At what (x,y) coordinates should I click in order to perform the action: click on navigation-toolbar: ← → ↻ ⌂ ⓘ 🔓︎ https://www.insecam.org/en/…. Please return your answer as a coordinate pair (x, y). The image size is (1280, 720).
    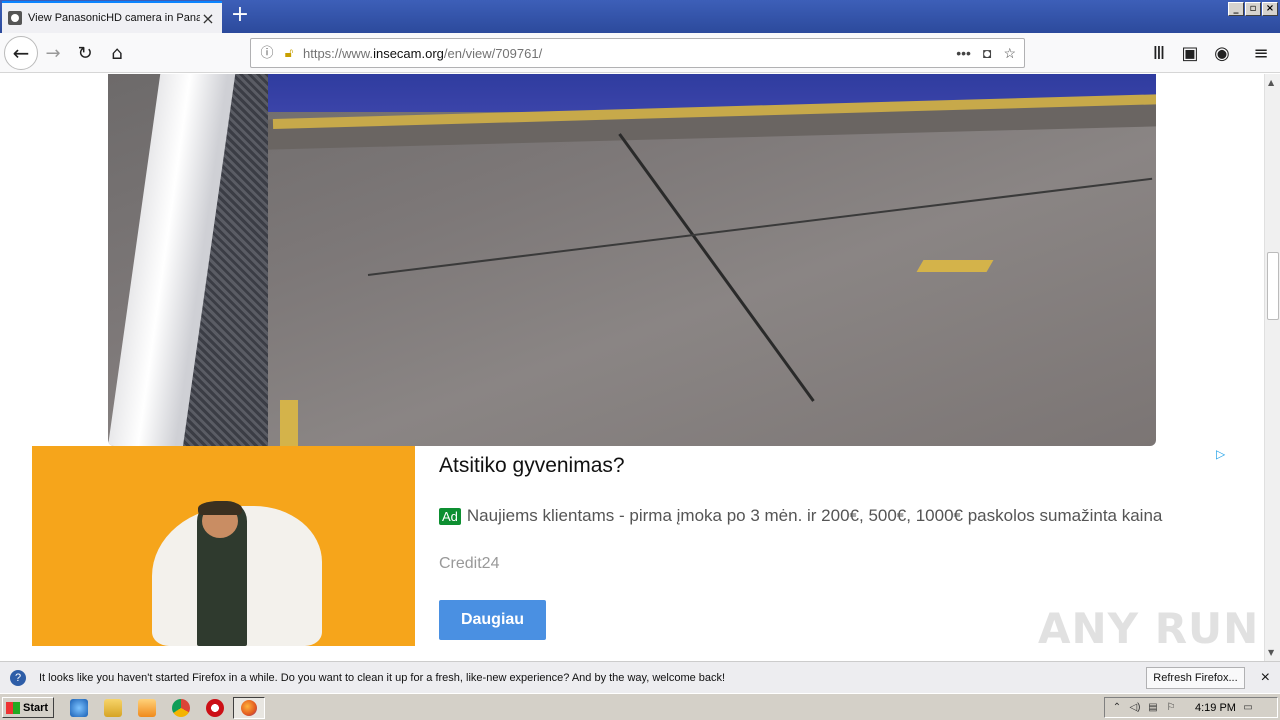
    Looking at the image, I should click on (640, 53).